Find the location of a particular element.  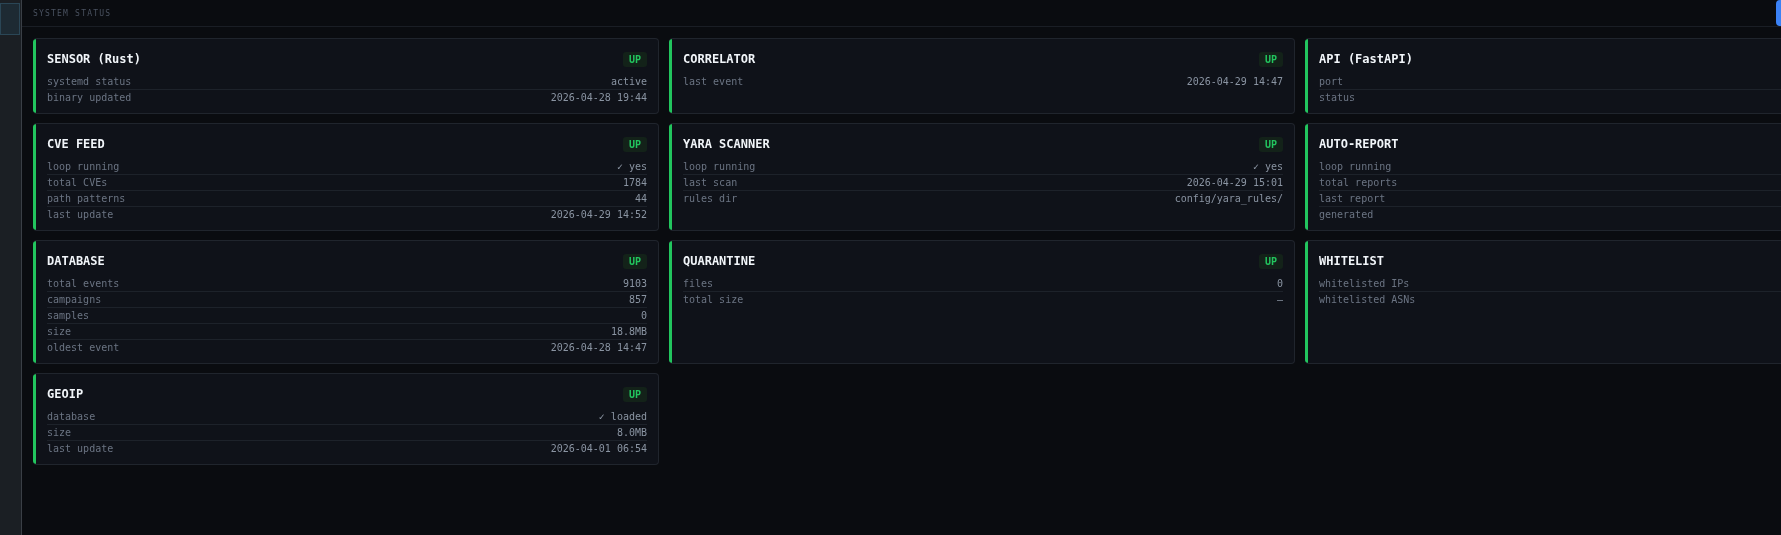

field-label: status is located at coordinates (1337, 98).